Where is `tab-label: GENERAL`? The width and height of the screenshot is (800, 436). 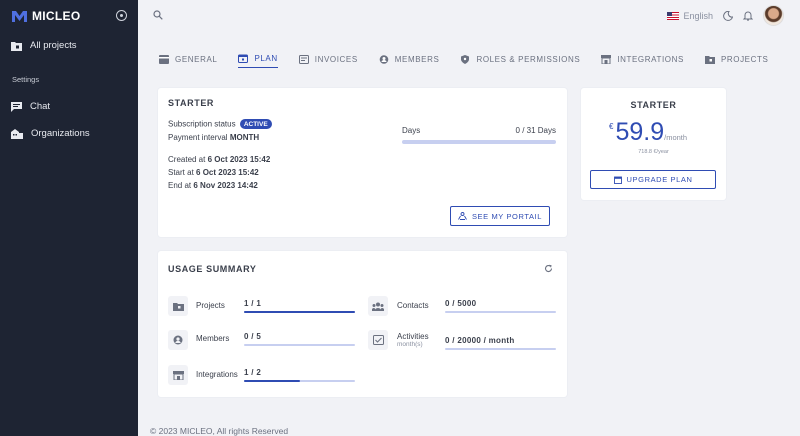 tab-label: GENERAL is located at coordinates (196, 59).